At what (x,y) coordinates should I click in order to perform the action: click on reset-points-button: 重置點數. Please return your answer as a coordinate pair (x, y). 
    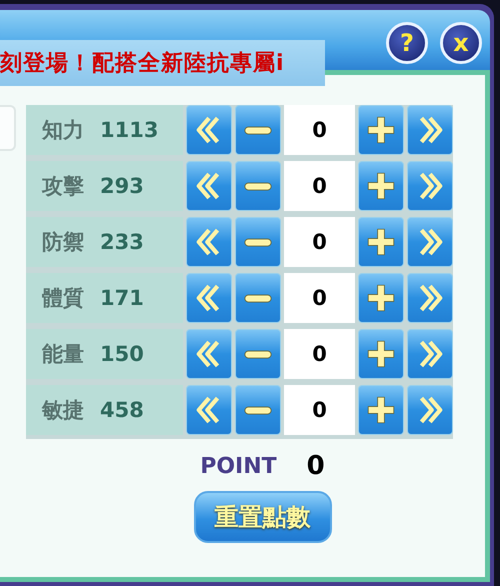
    Looking at the image, I should click on (263, 517).